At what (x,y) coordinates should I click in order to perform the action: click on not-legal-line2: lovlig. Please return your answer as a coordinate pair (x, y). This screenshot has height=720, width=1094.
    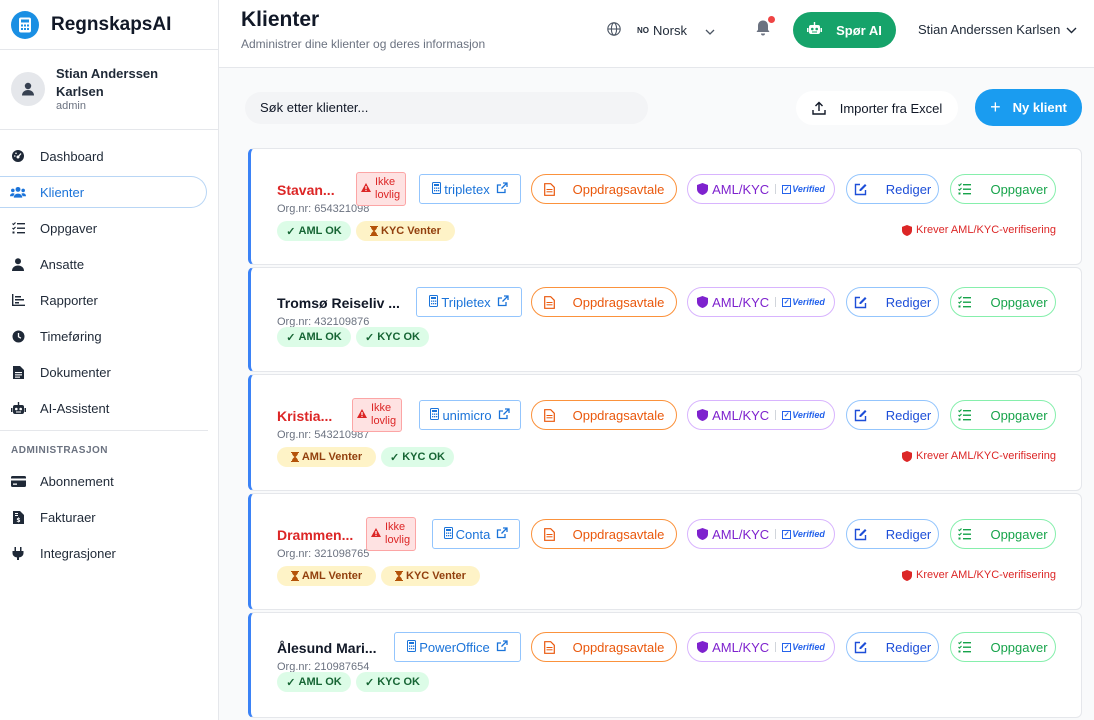
    Looking at the image, I should click on (384, 421).